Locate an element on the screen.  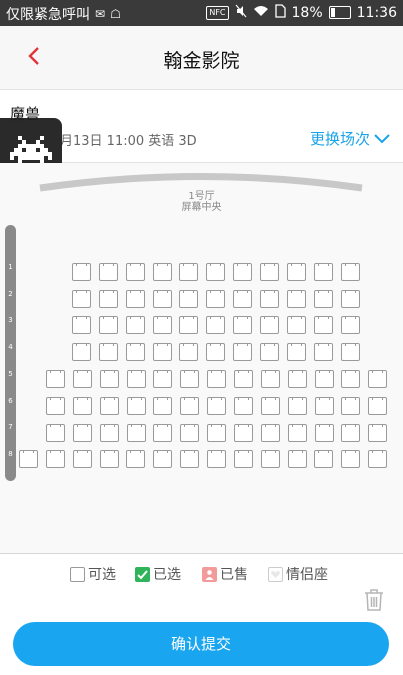
confirm-submit-button: 确认提交 is located at coordinates (201, 644).